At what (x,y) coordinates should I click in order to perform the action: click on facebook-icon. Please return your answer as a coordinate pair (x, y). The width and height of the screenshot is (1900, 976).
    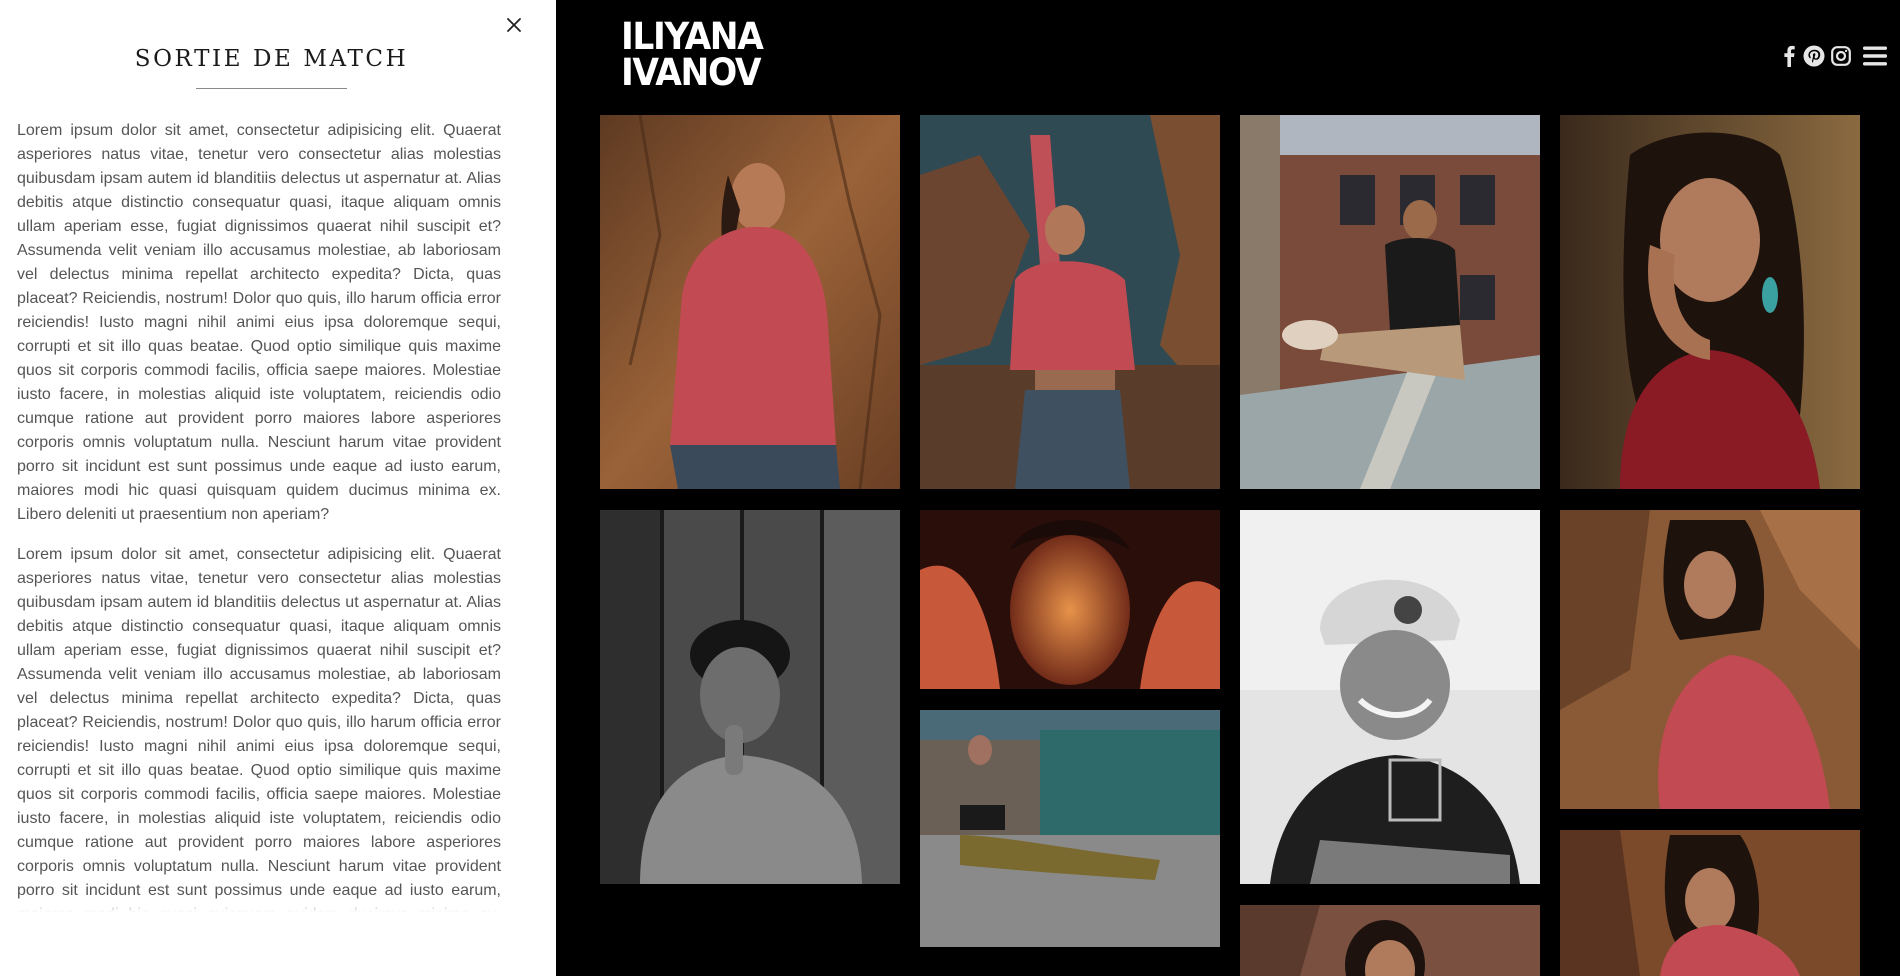
    Looking at the image, I should click on (1789, 56).